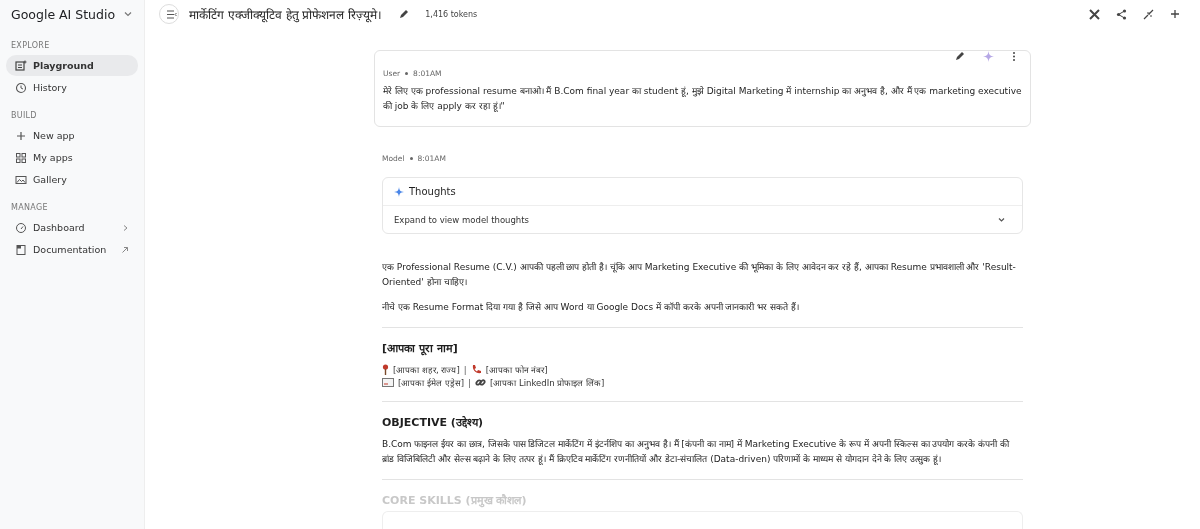 The image size is (1200, 529). Describe the element at coordinates (426, 369) in the screenshot. I see `contact-text: [आपका शहर, राज्य]` at that location.